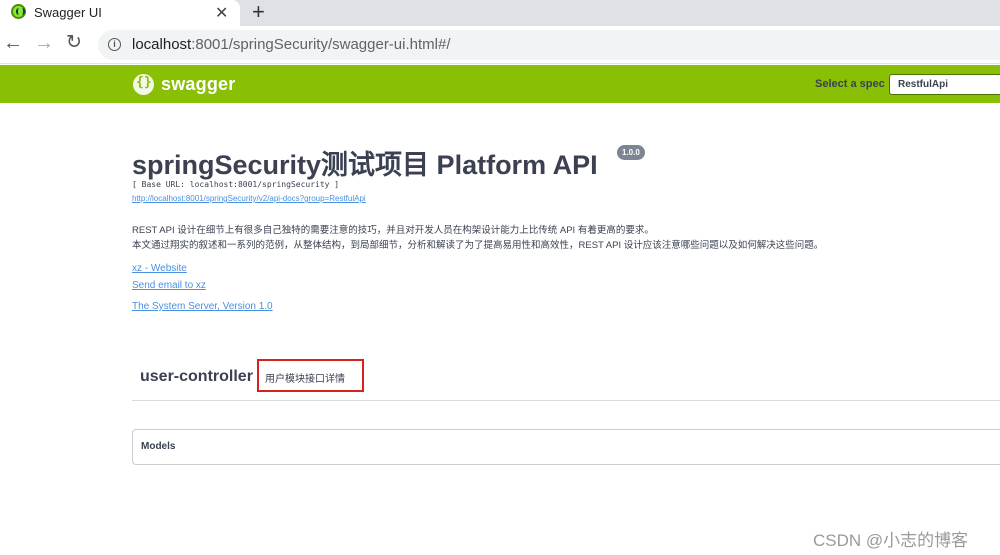 The height and width of the screenshot is (555, 1000). Describe the element at coordinates (13, 43) in the screenshot. I see `back-button: ←` at that location.